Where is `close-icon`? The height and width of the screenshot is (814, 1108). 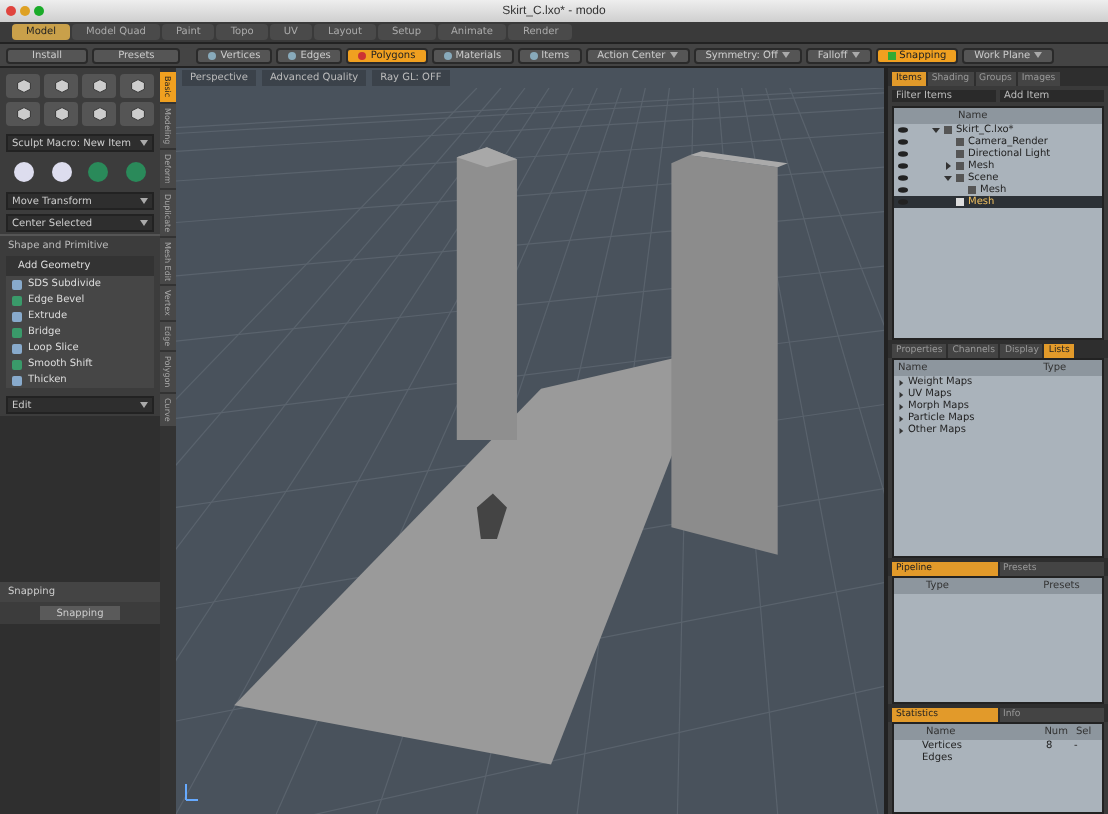
close-icon is located at coordinates (11, 11).